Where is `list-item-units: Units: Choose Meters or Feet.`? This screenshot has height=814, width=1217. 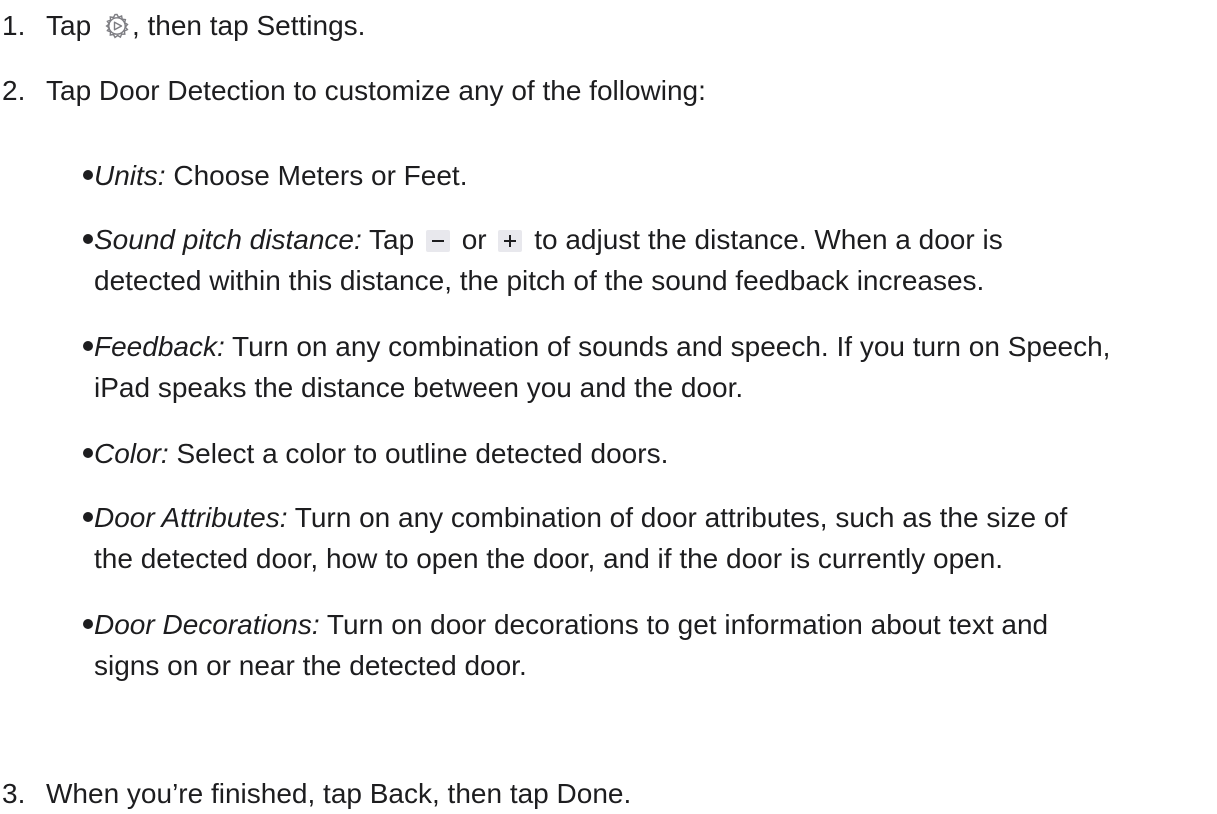
list-item-units: Units: Choose Meters or Feet. is located at coordinates (643, 175).